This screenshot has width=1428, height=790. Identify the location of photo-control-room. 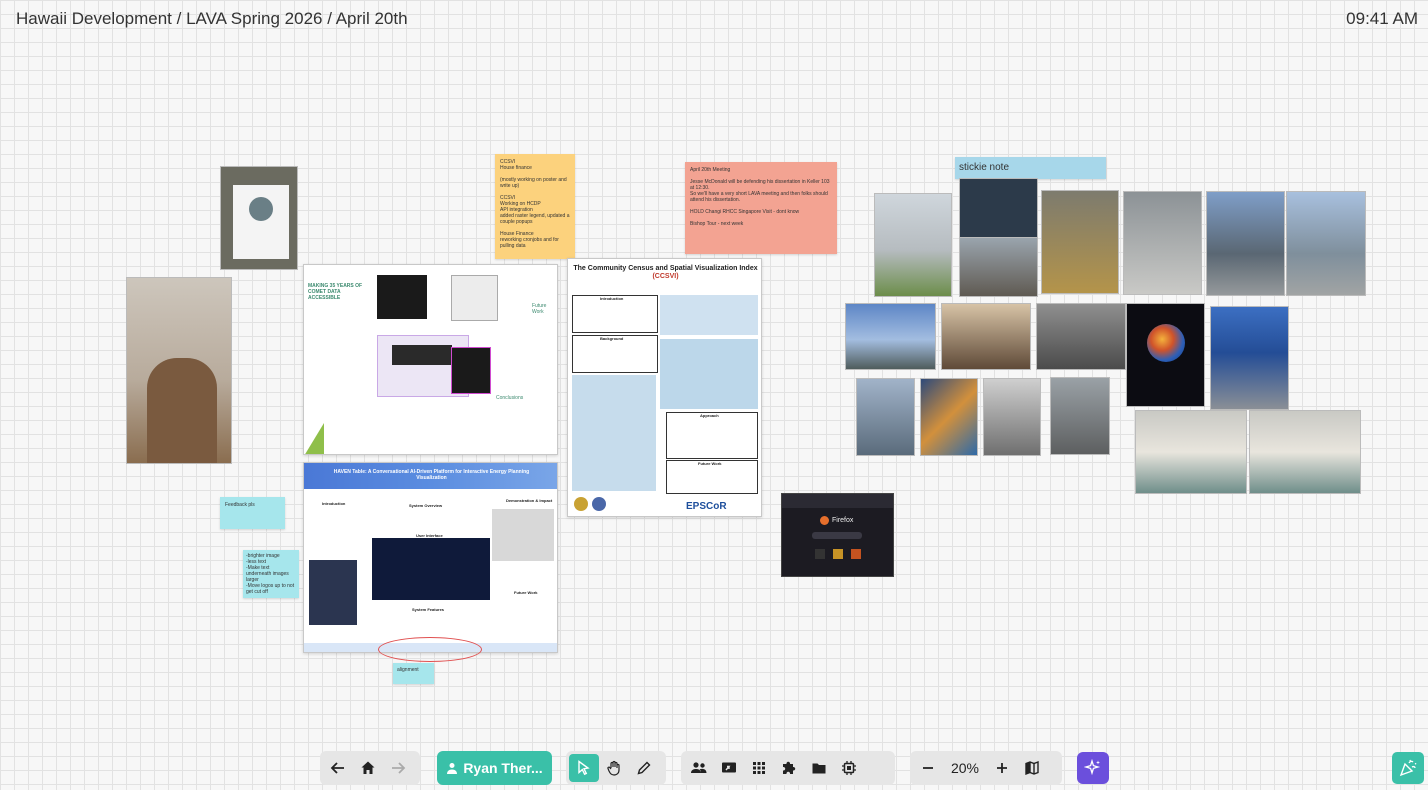
(998, 208).